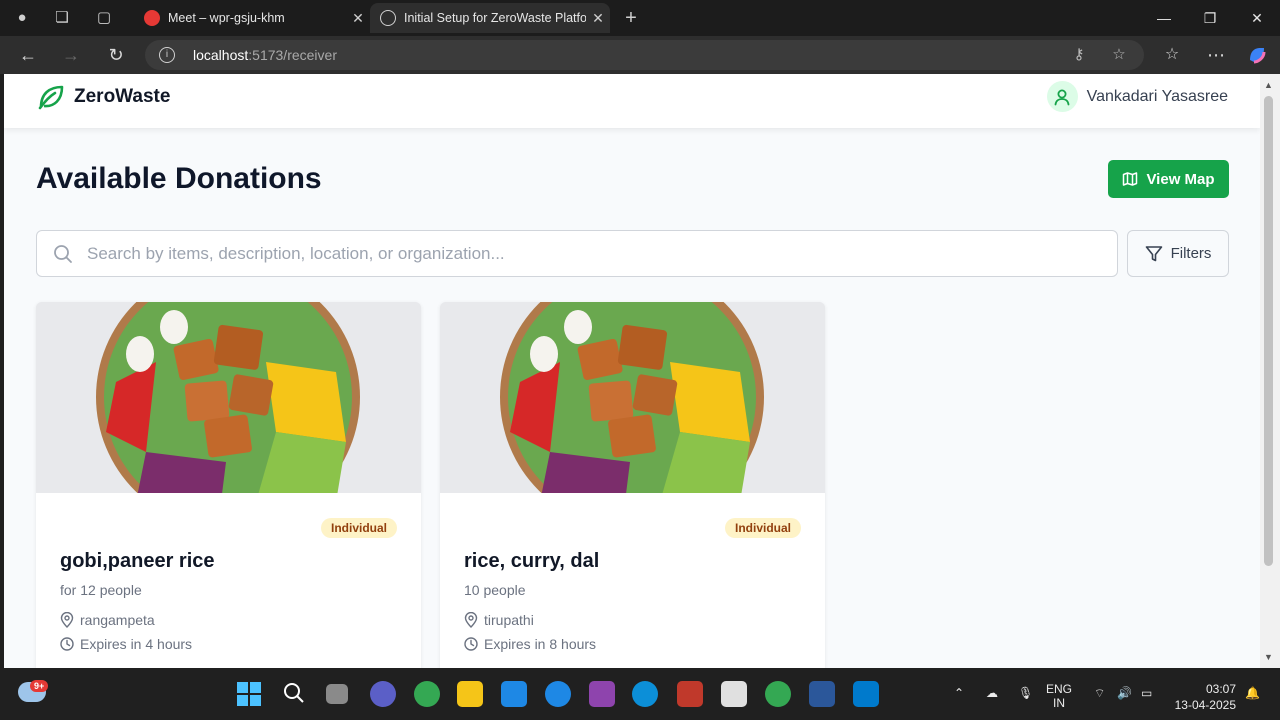  What do you see at coordinates (51, 97) in the screenshot?
I see `leaf-icon` at bounding box center [51, 97].